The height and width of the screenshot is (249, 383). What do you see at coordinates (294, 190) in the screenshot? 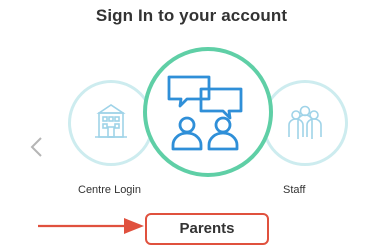
I see `staff-label: Staff` at bounding box center [294, 190].